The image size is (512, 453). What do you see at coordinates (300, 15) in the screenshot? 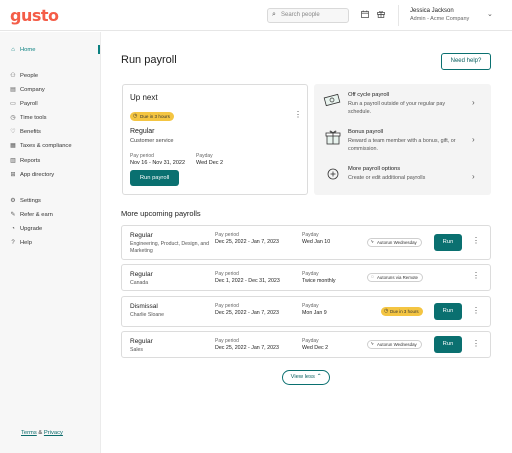
I see `search-placeholder: Search people` at bounding box center [300, 15].